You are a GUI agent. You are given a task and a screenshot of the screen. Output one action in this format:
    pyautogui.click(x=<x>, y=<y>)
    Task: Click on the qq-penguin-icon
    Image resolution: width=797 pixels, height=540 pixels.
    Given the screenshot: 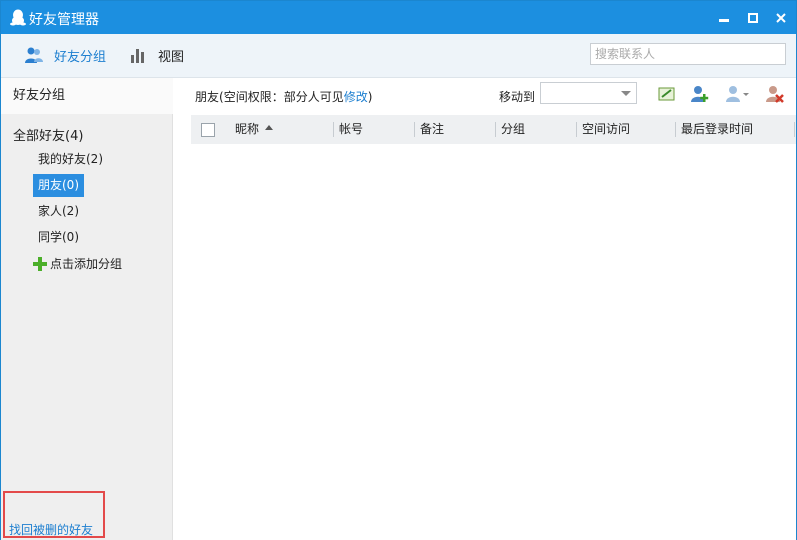 What is the action you would take?
    pyautogui.click(x=18, y=17)
    